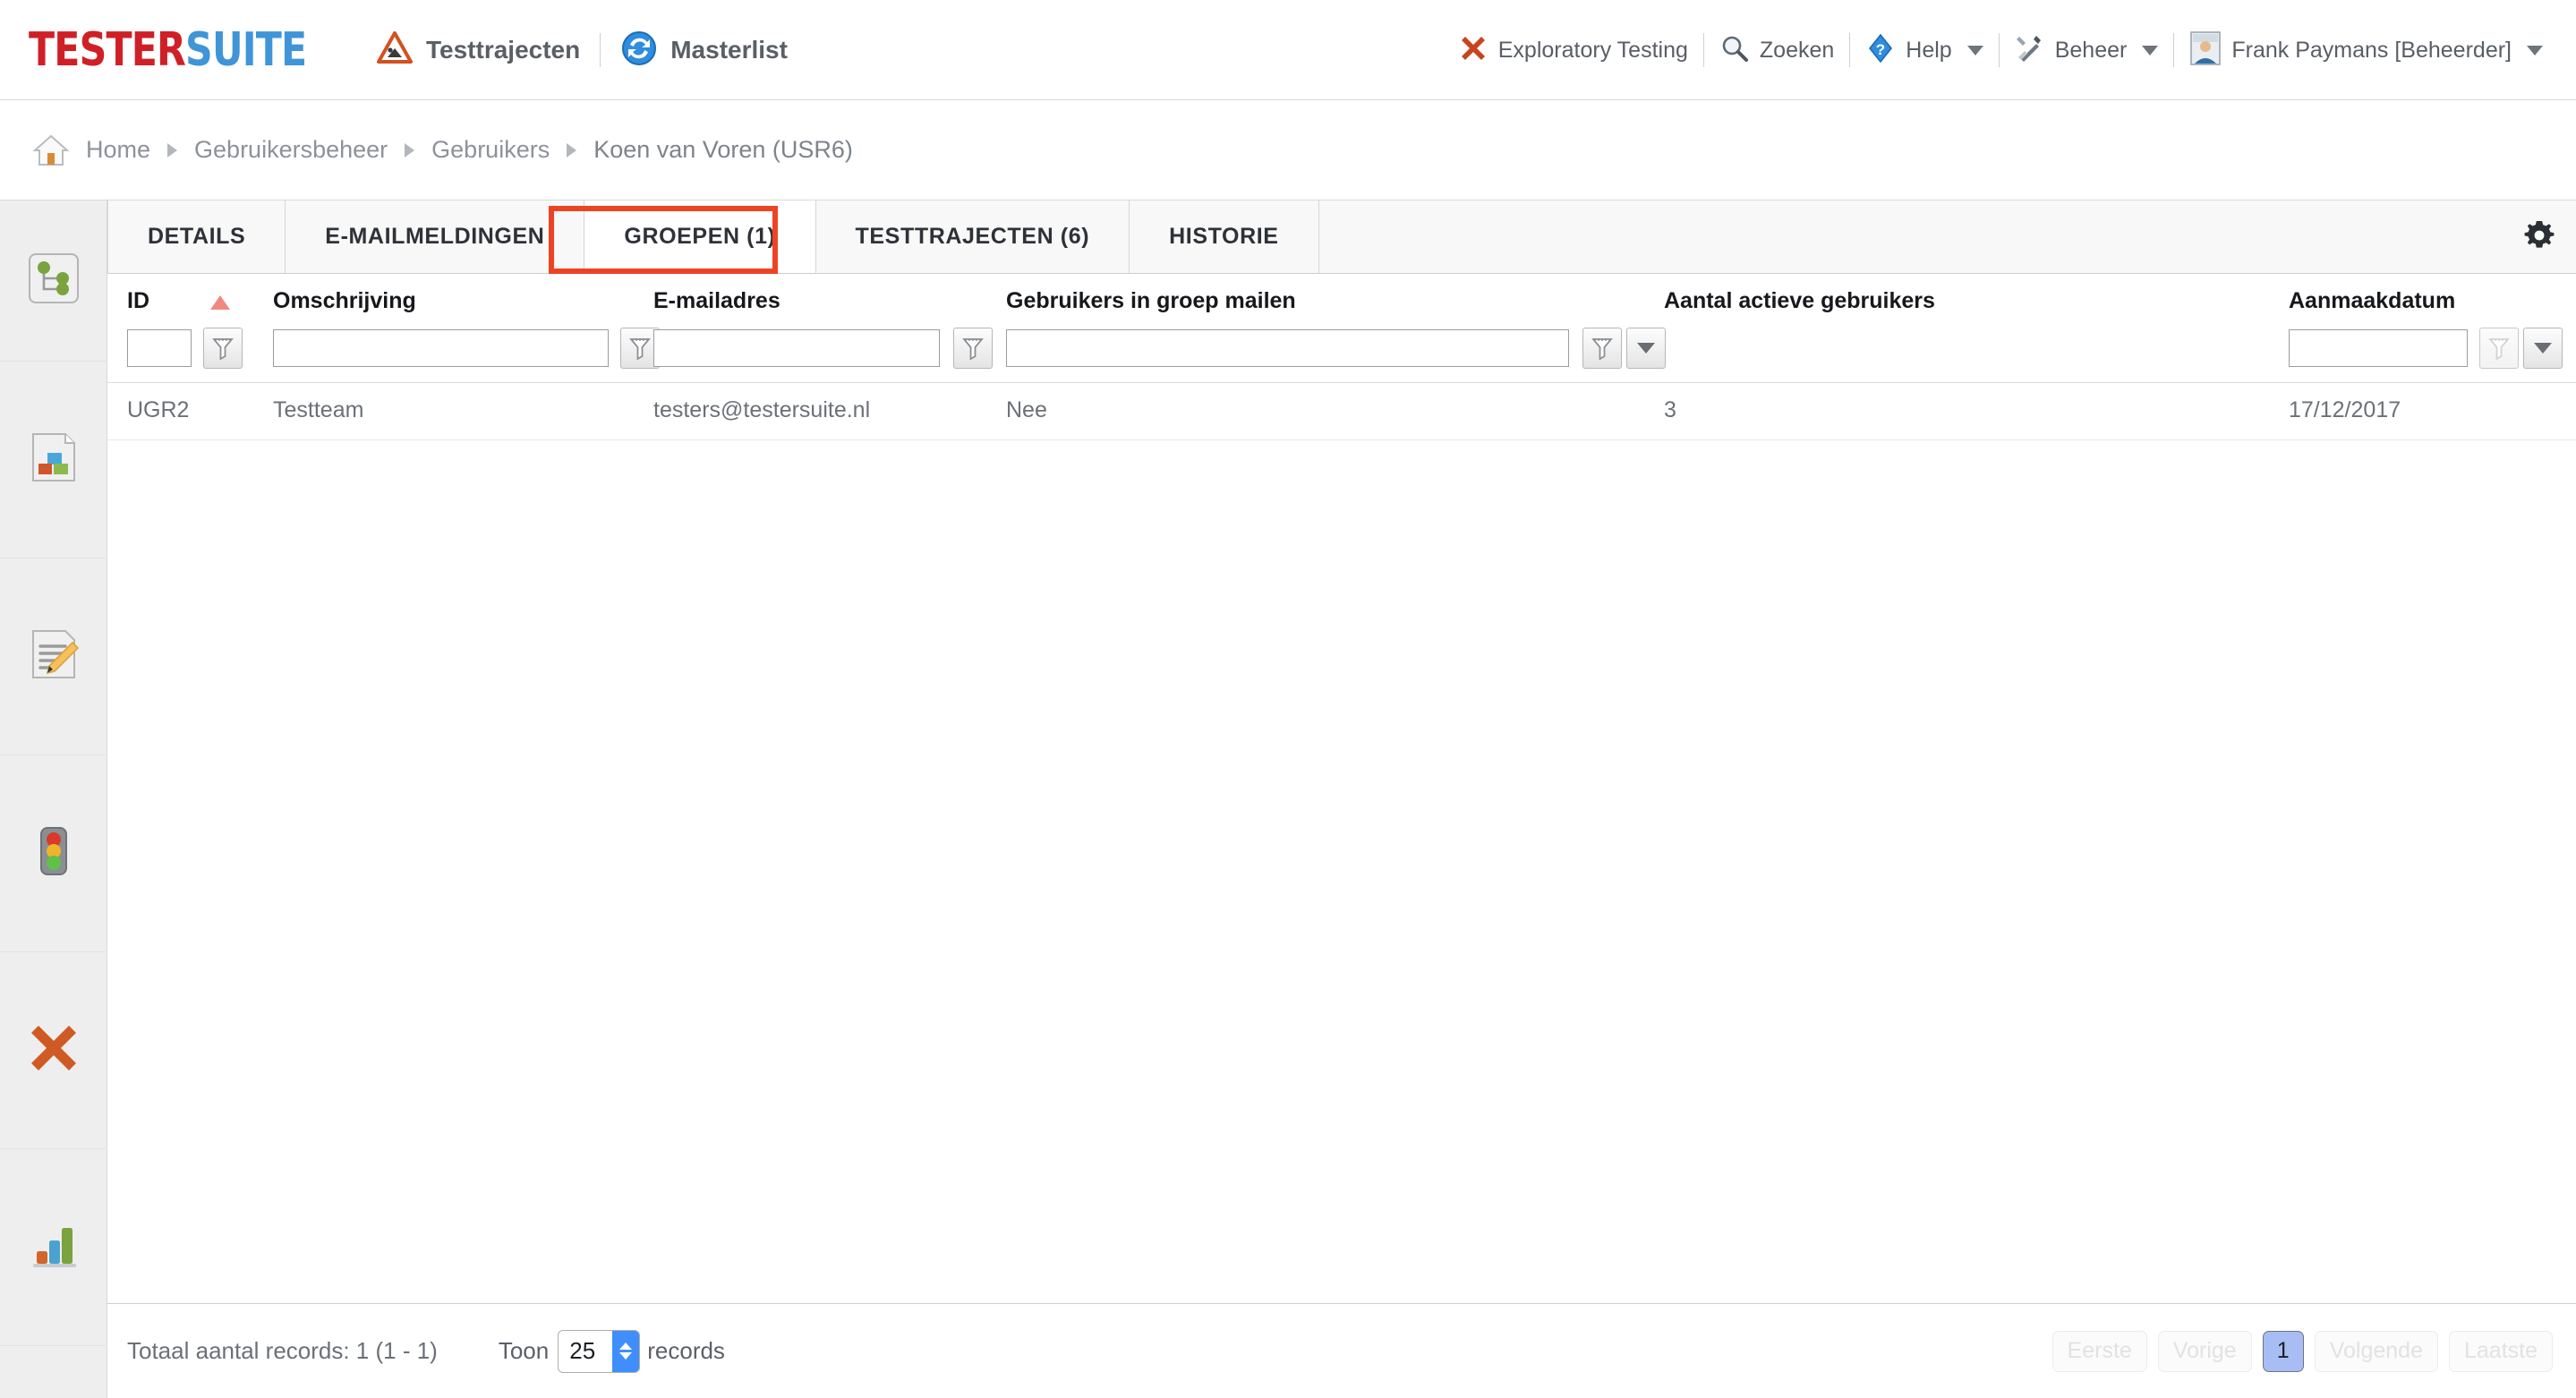  Describe the element at coordinates (118, 150) in the screenshot. I see `breadcrumb-item-home: Home` at that location.